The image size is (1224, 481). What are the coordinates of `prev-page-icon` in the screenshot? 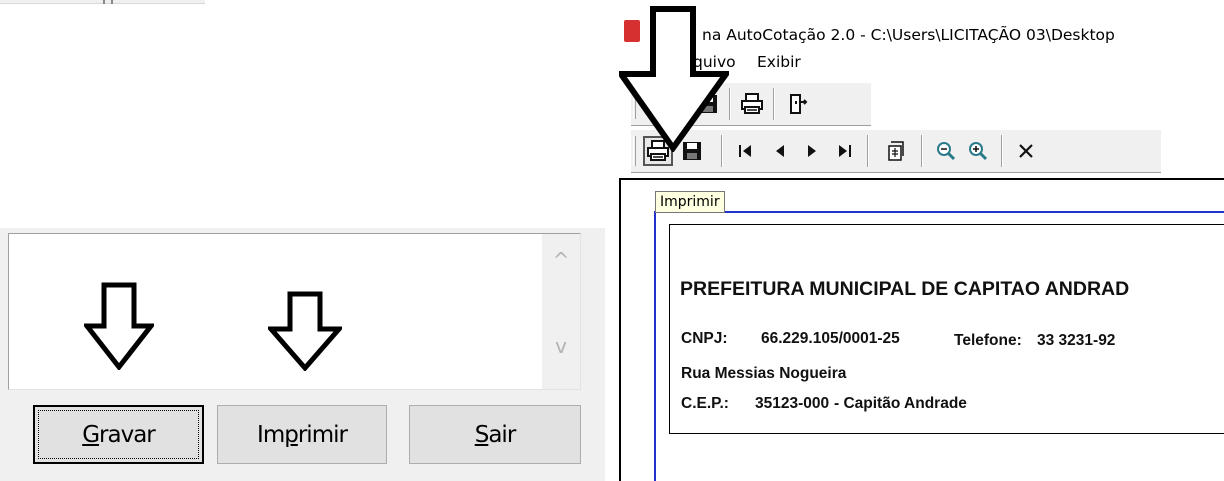 It's located at (780, 151).